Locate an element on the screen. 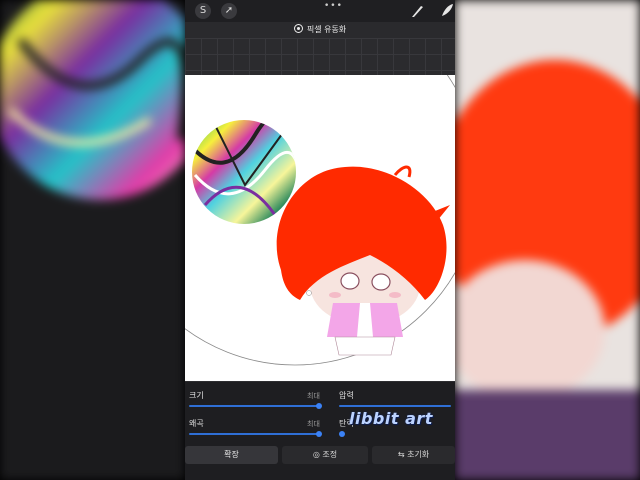 The height and width of the screenshot is (480, 640). pressure-slider is located at coordinates (395, 406).